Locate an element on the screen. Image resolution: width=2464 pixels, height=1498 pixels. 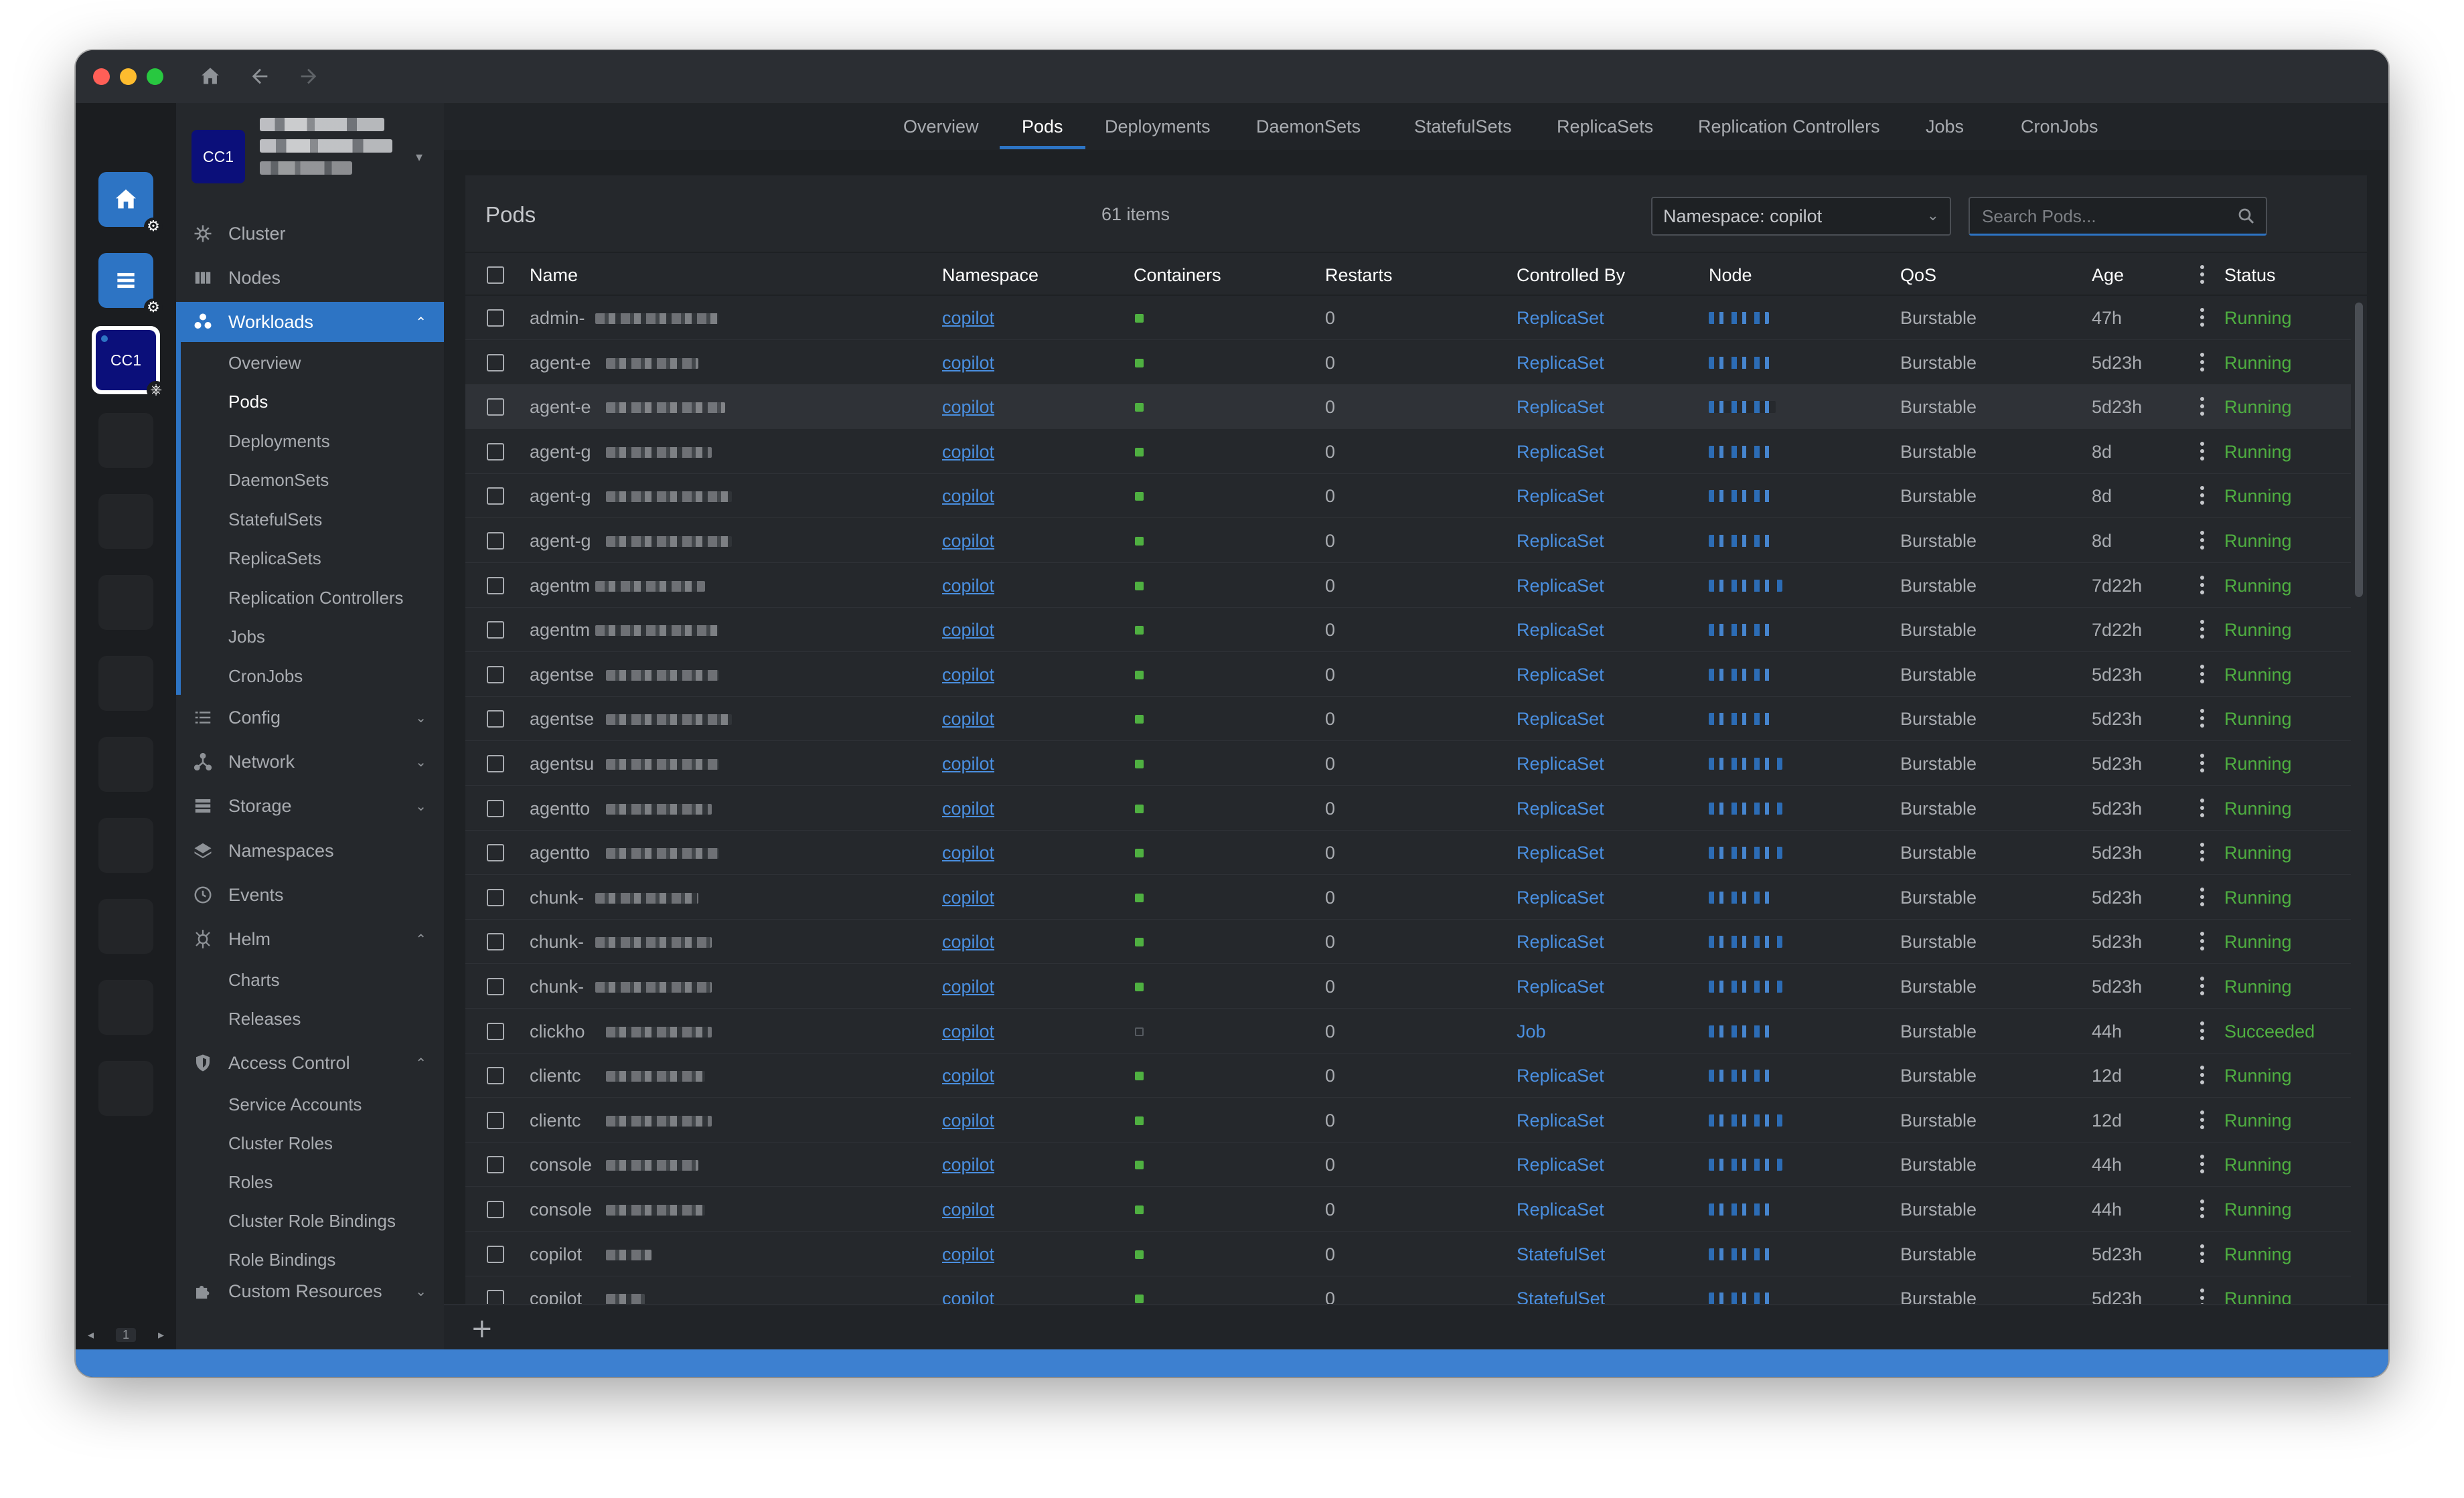
sidebar-item-helm: Helm ⌃ is located at coordinates (310, 939).